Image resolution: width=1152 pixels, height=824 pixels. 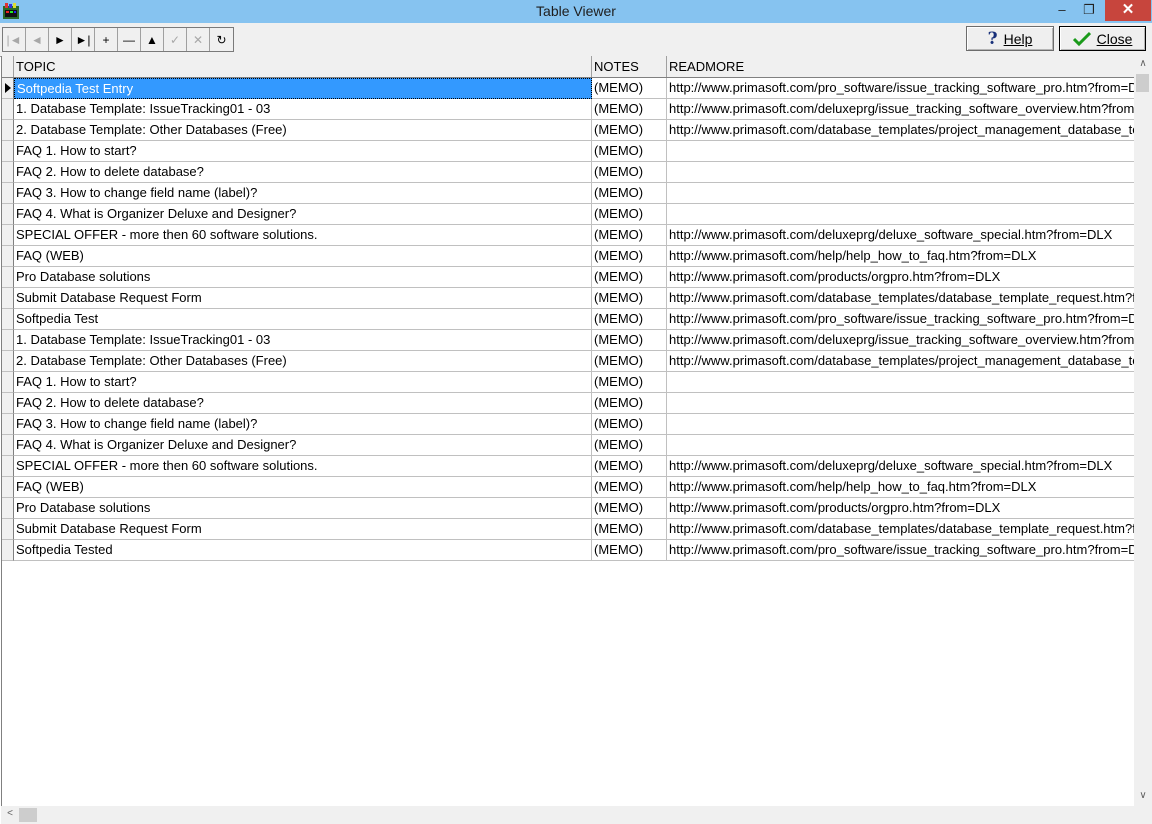 I want to click on horizontal-scrollbar: <, so click(x=567, y=815).